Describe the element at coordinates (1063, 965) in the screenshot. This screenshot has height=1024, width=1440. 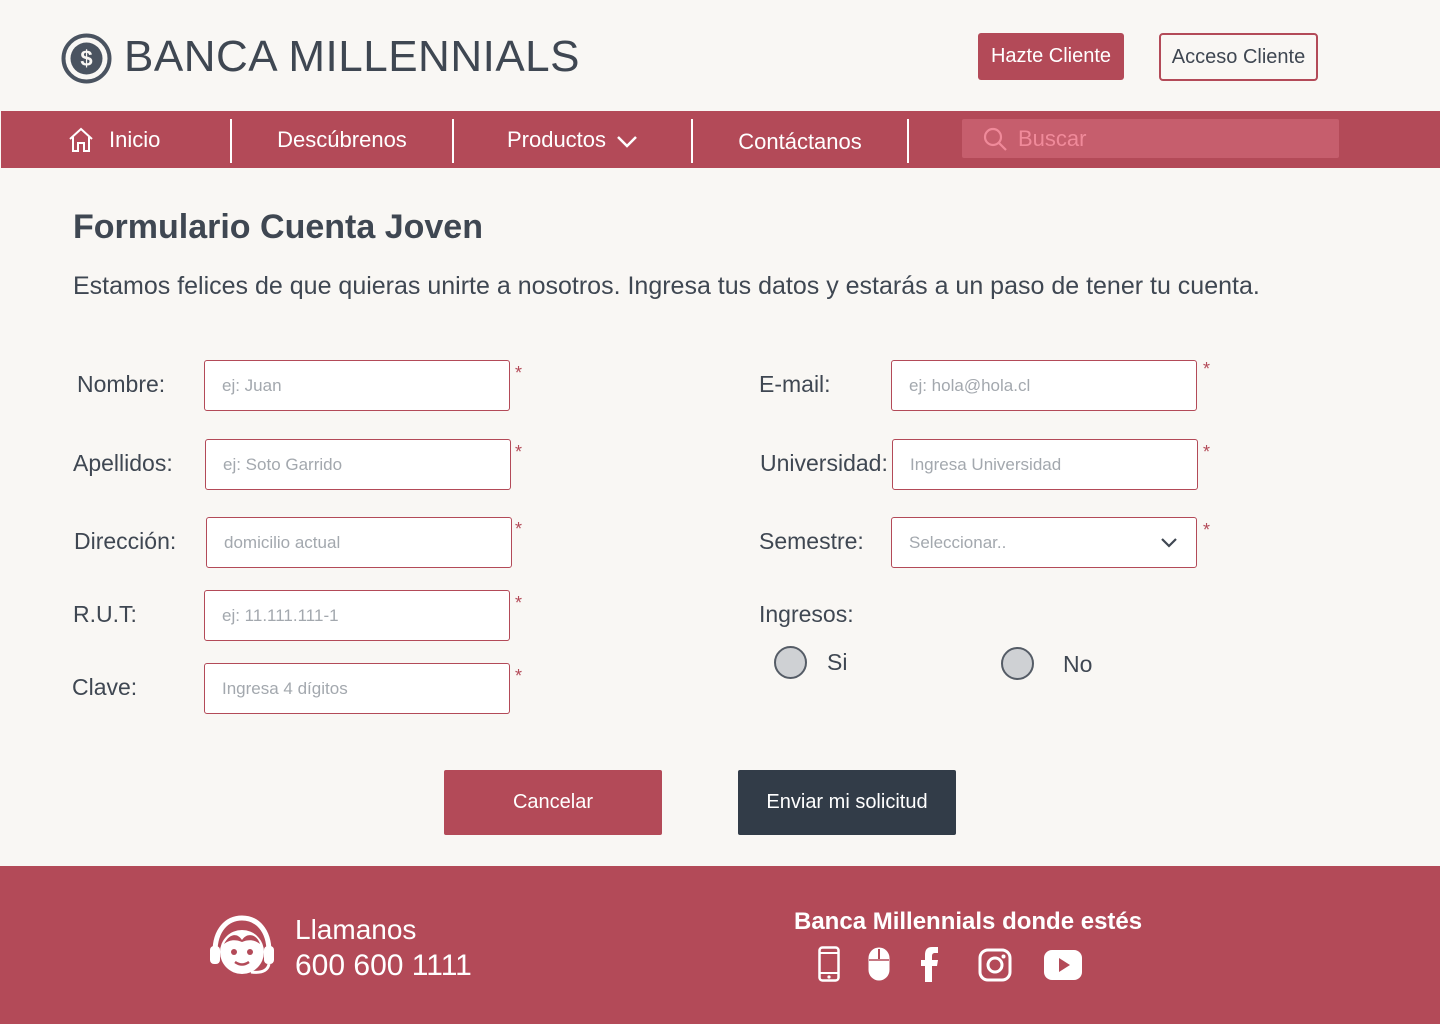
I see `youtube-icon` at that location.